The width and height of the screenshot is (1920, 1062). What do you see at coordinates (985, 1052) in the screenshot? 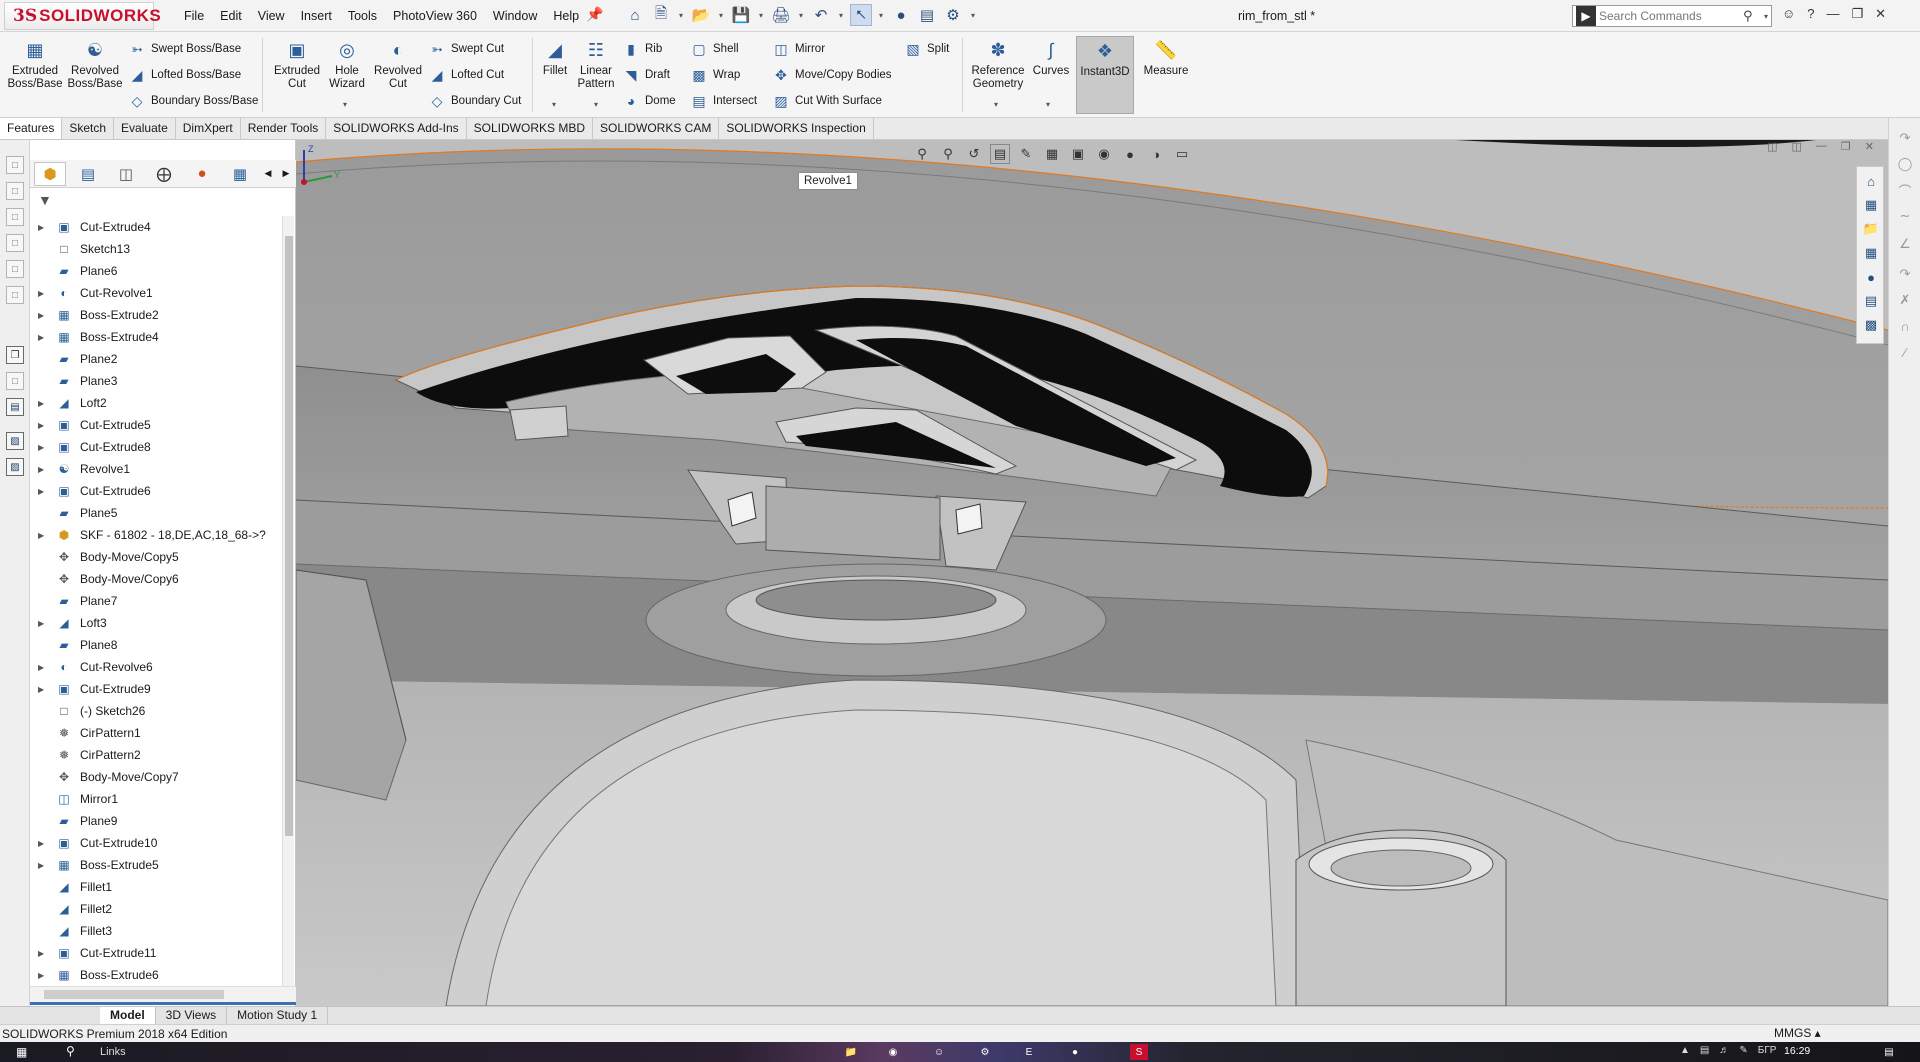
I see `steam-app-icon: ⚙` at bounding box center [985, 1052].